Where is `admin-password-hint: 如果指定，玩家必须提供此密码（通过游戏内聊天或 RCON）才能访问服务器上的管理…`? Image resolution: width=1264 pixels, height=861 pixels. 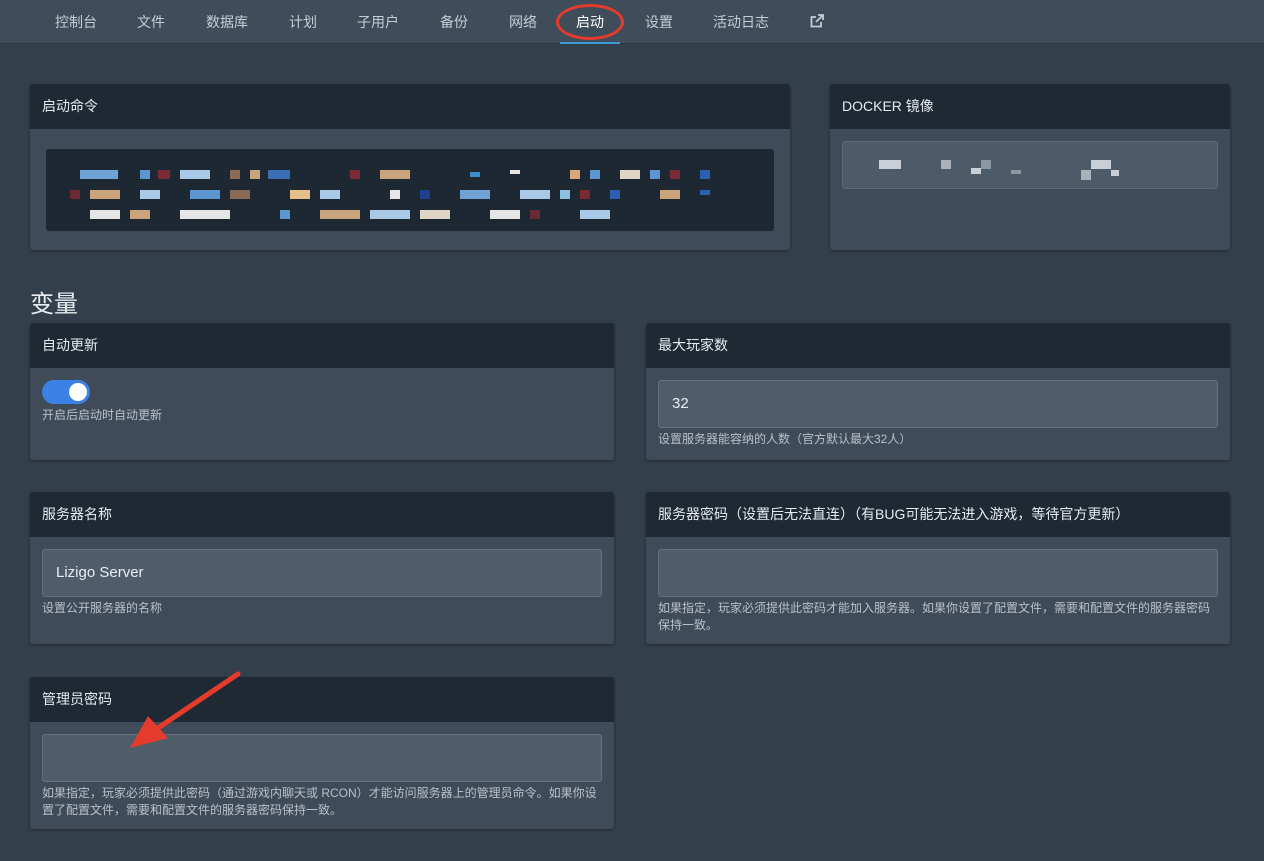
admin-password-hint: 如果指定，玩家必须提供此密码（通过游戏内聊天或 RCON）才能访问服务器上的管理… is located at coordinates (319, 801).